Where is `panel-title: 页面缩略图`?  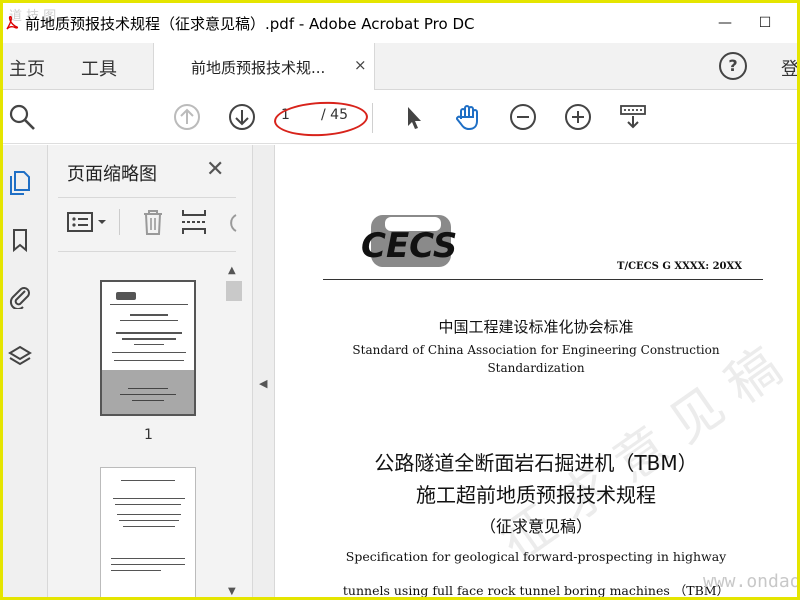
panel-title: 页面缩略图 is located at coordinates (112, 174).